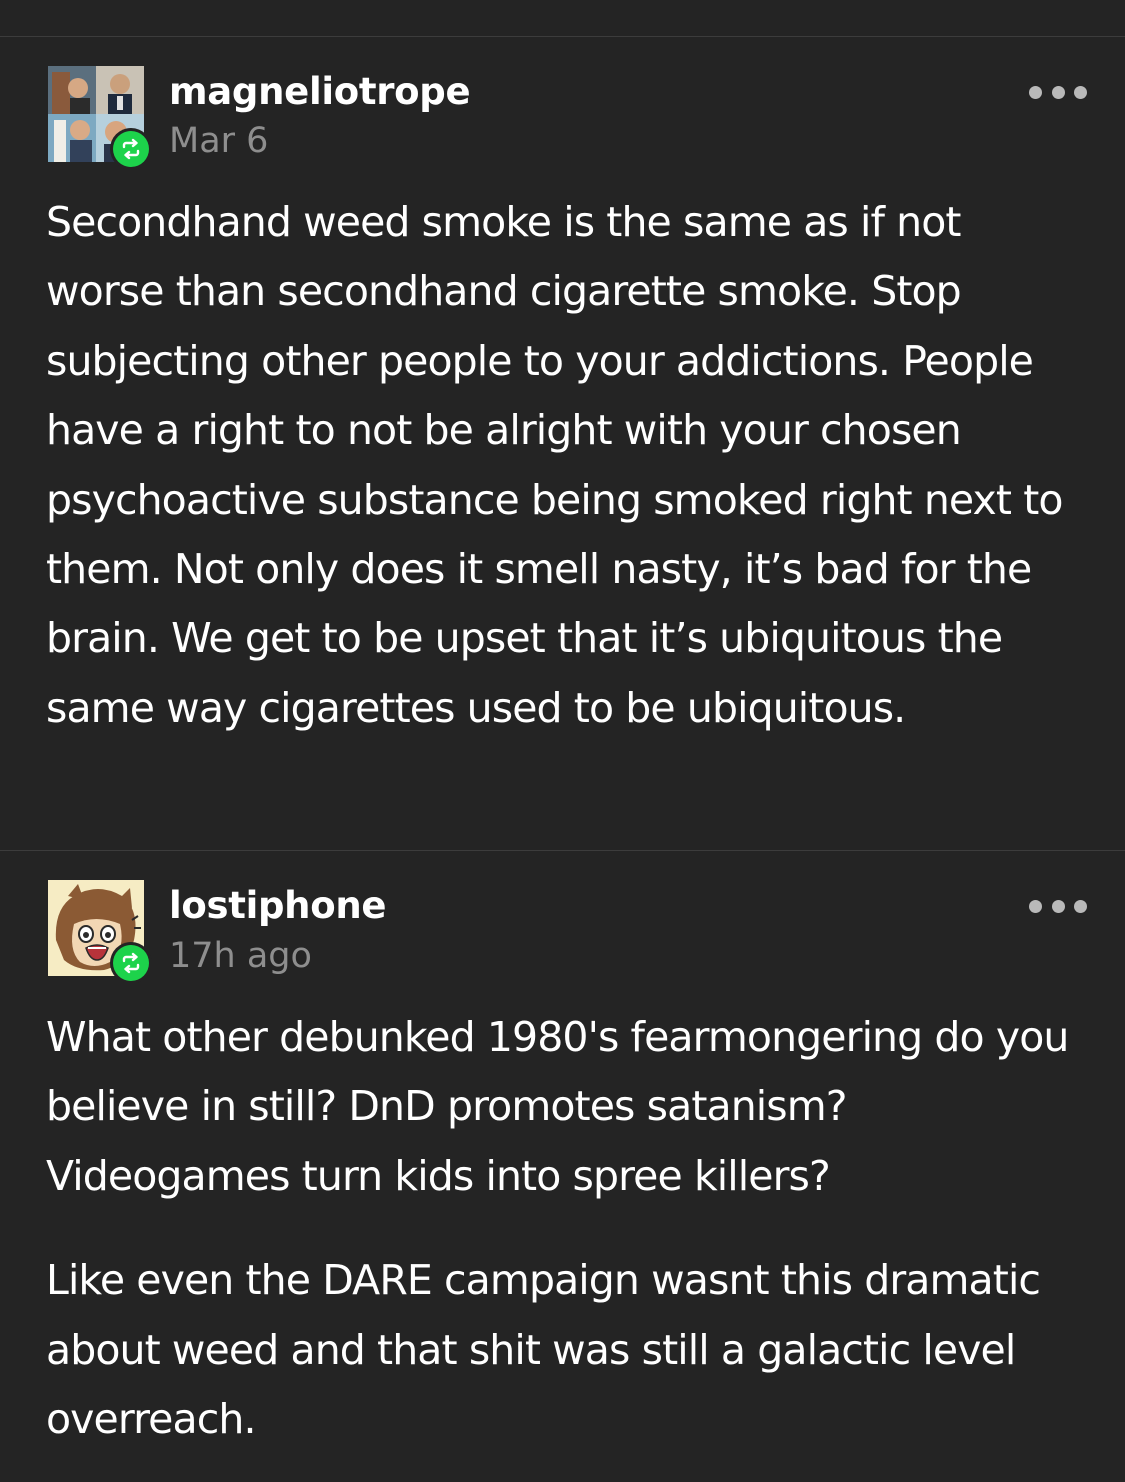 This screenshot has height=1482, width=1125. What do you see at coordinates (219, 141) in the screenshot?
I see `timestamp: Mar 6` at bounding box center [219, 141].